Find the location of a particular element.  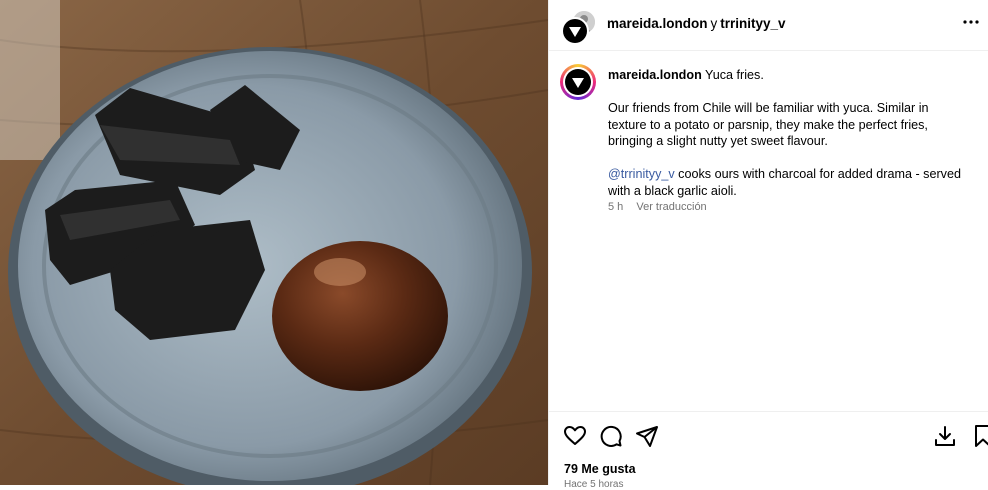

header-conjunction: y is located at coordinates (714, 23).